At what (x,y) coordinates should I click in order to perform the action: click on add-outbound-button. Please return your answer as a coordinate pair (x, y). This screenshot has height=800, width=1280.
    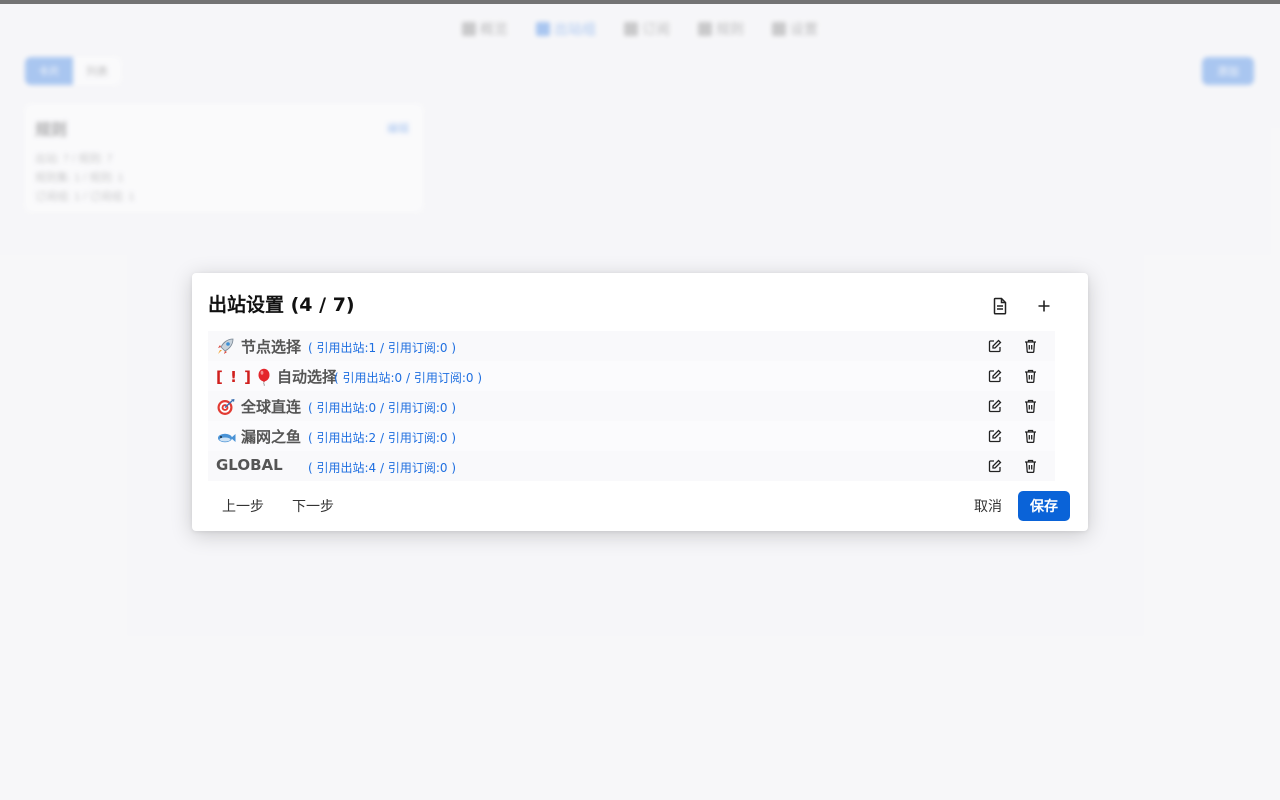
    Looking at the image, I should click on (1044, 306).